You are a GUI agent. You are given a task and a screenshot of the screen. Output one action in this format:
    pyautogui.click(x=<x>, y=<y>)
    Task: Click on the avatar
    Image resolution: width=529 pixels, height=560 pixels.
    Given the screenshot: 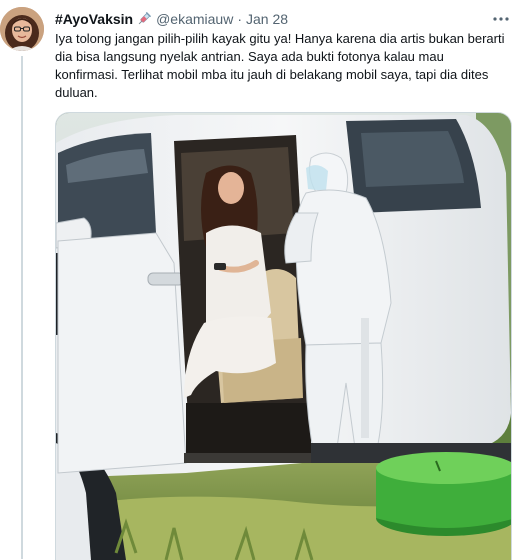 What is the action you would take?
    pyautogui.click(x=22, y=29)
    